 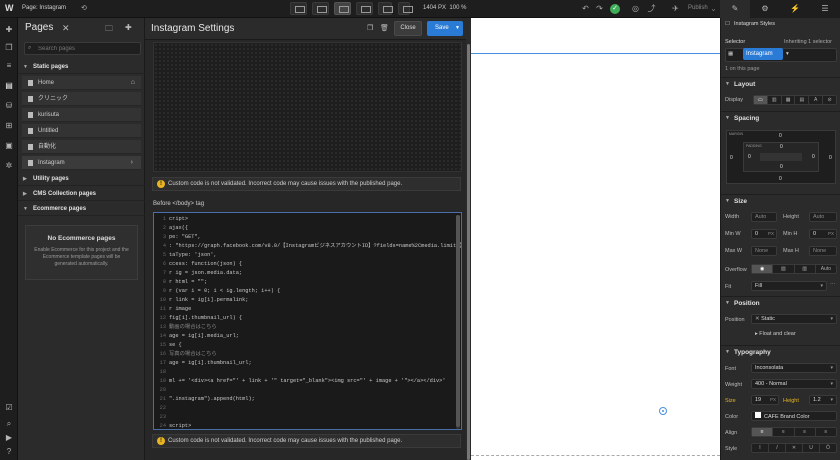 I want to click on code-line: 24 script>, so click(x=304, y=425).